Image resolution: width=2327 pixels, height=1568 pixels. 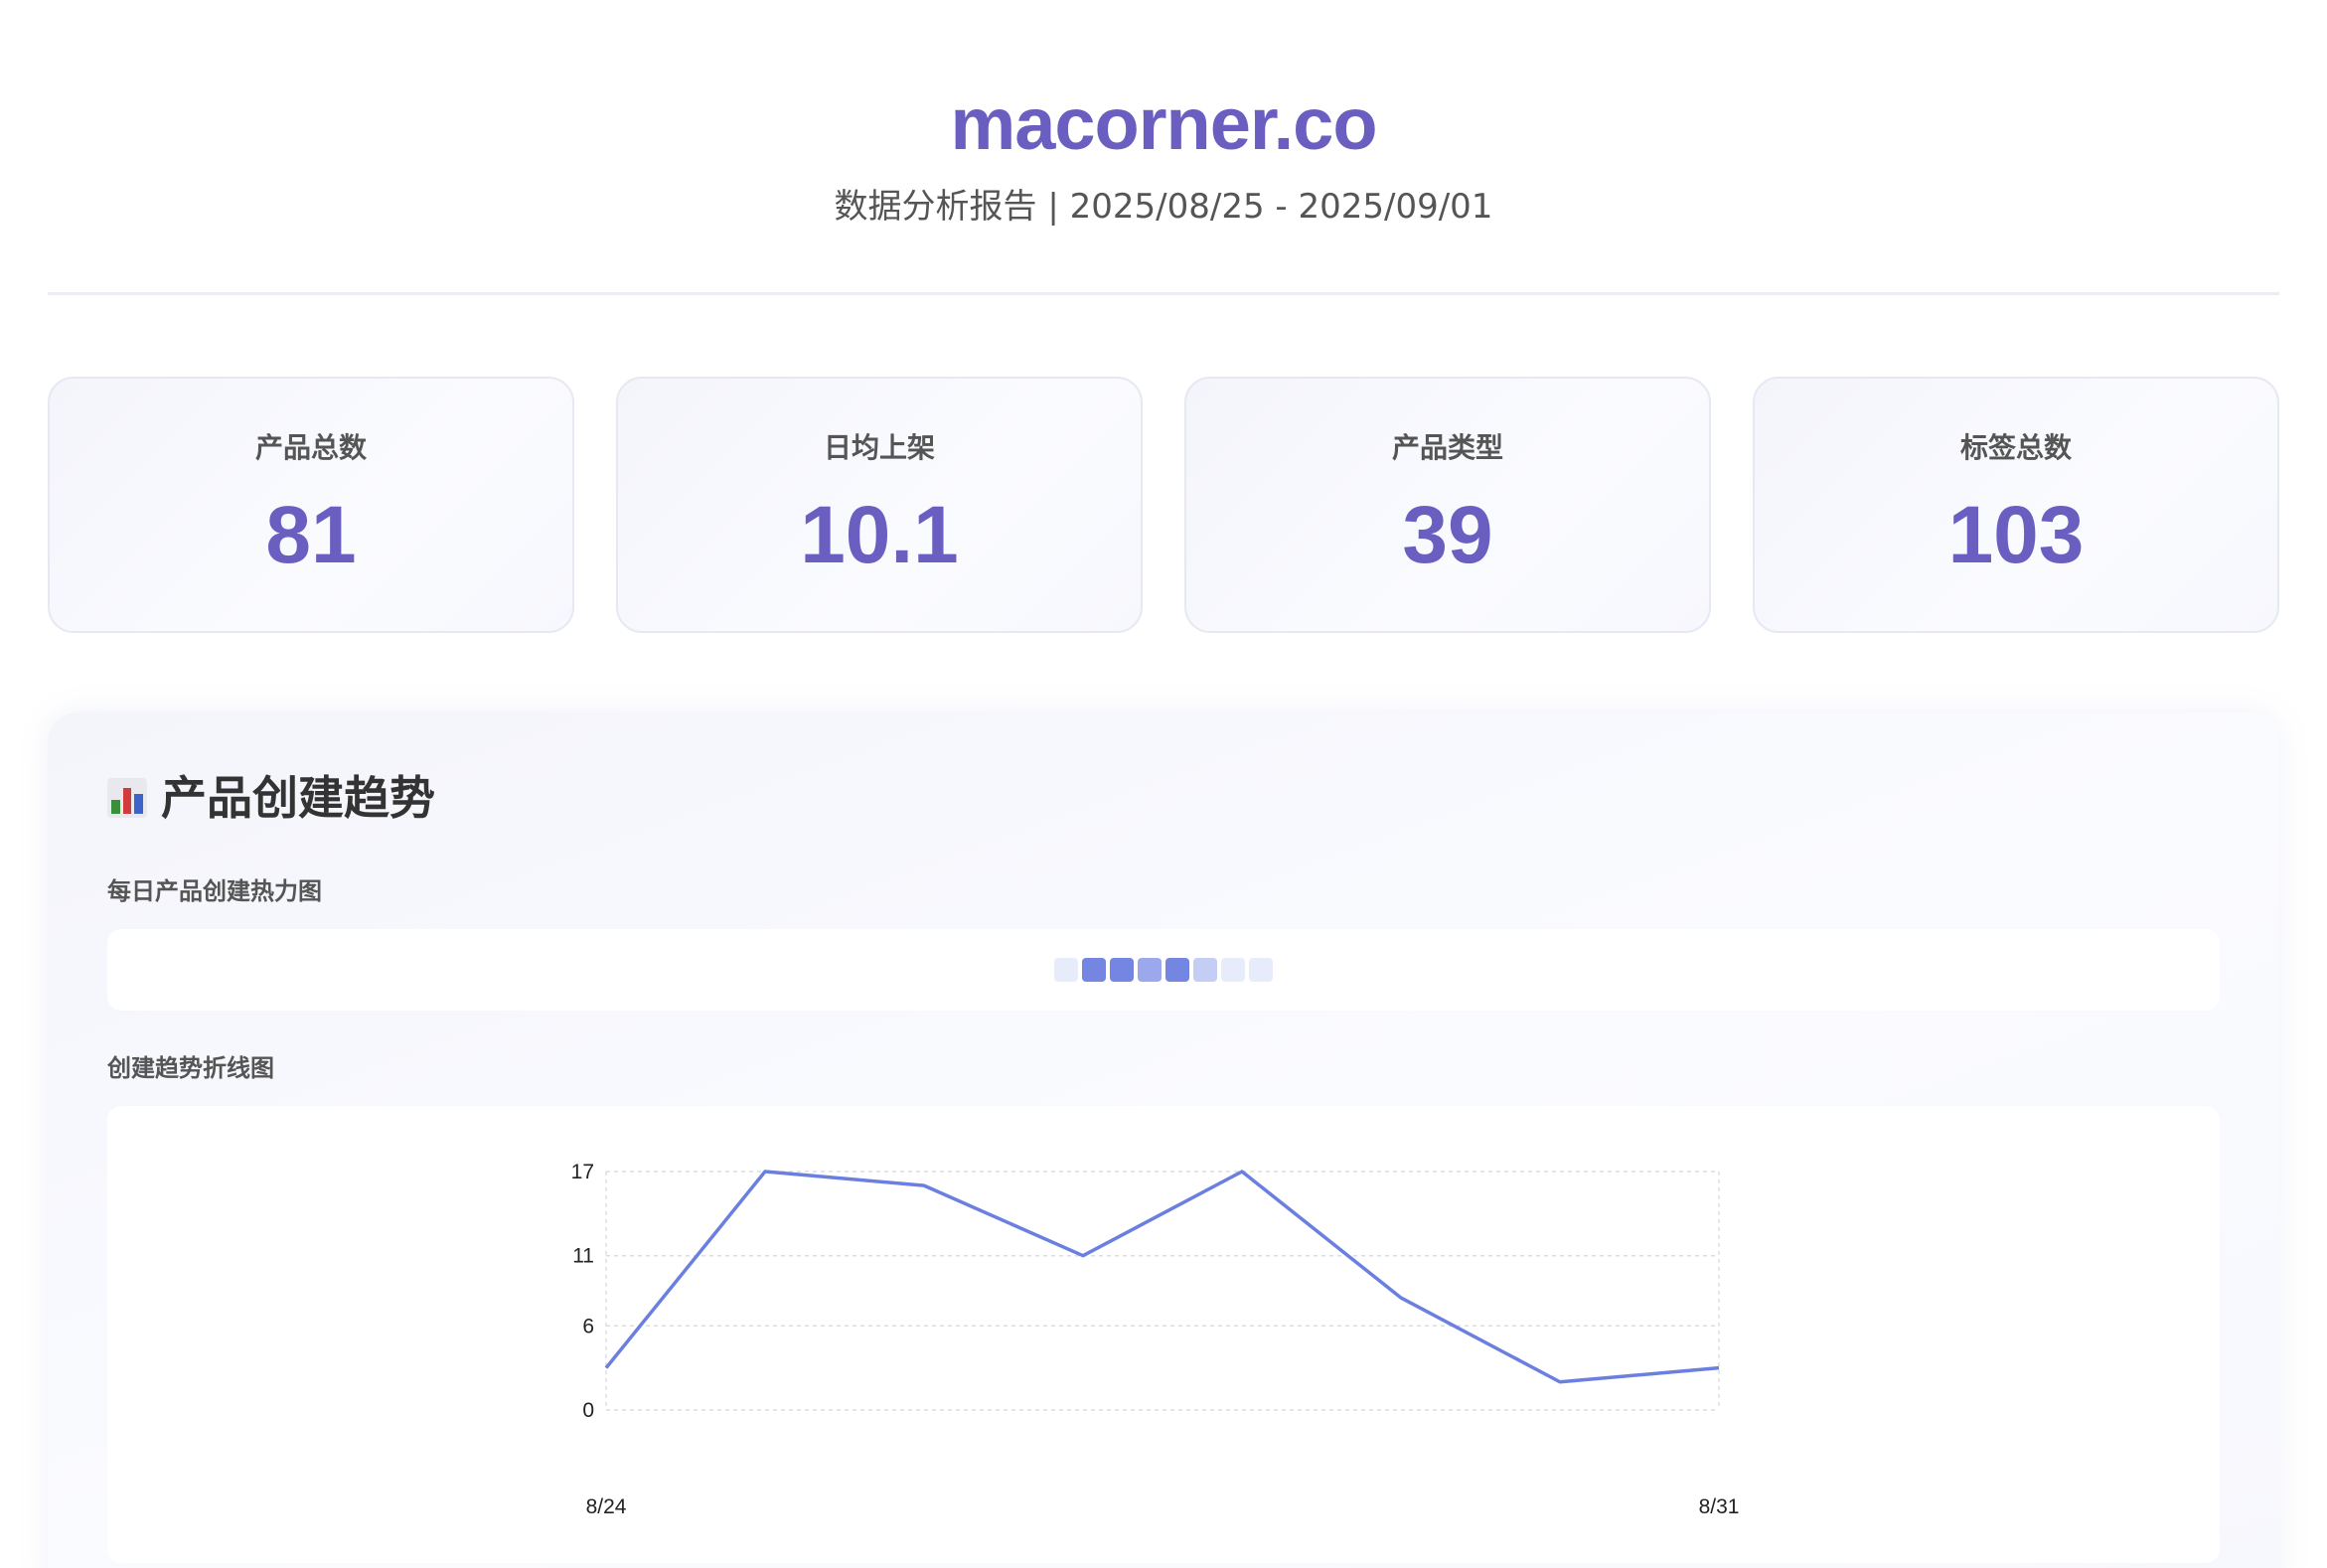 I want to click on line-chart: 0 6 11 17 8/24 8/31, so click(x=1155, y=1339).